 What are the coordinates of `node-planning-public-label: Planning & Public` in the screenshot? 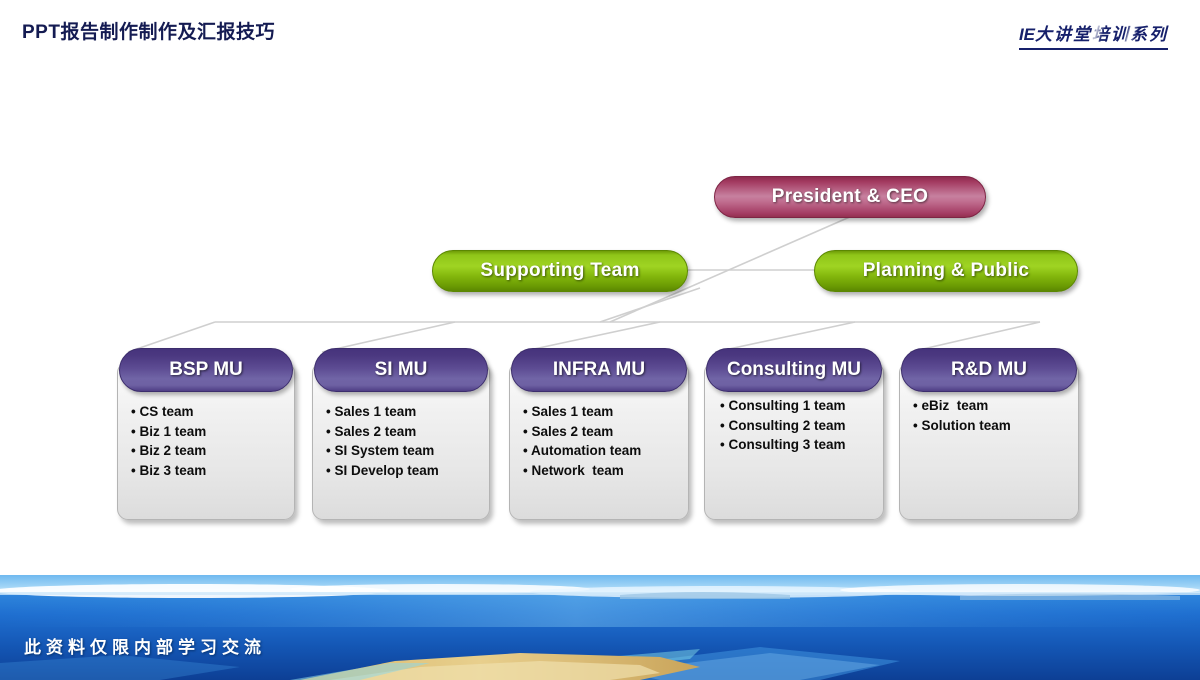 It's located at (946, 270).